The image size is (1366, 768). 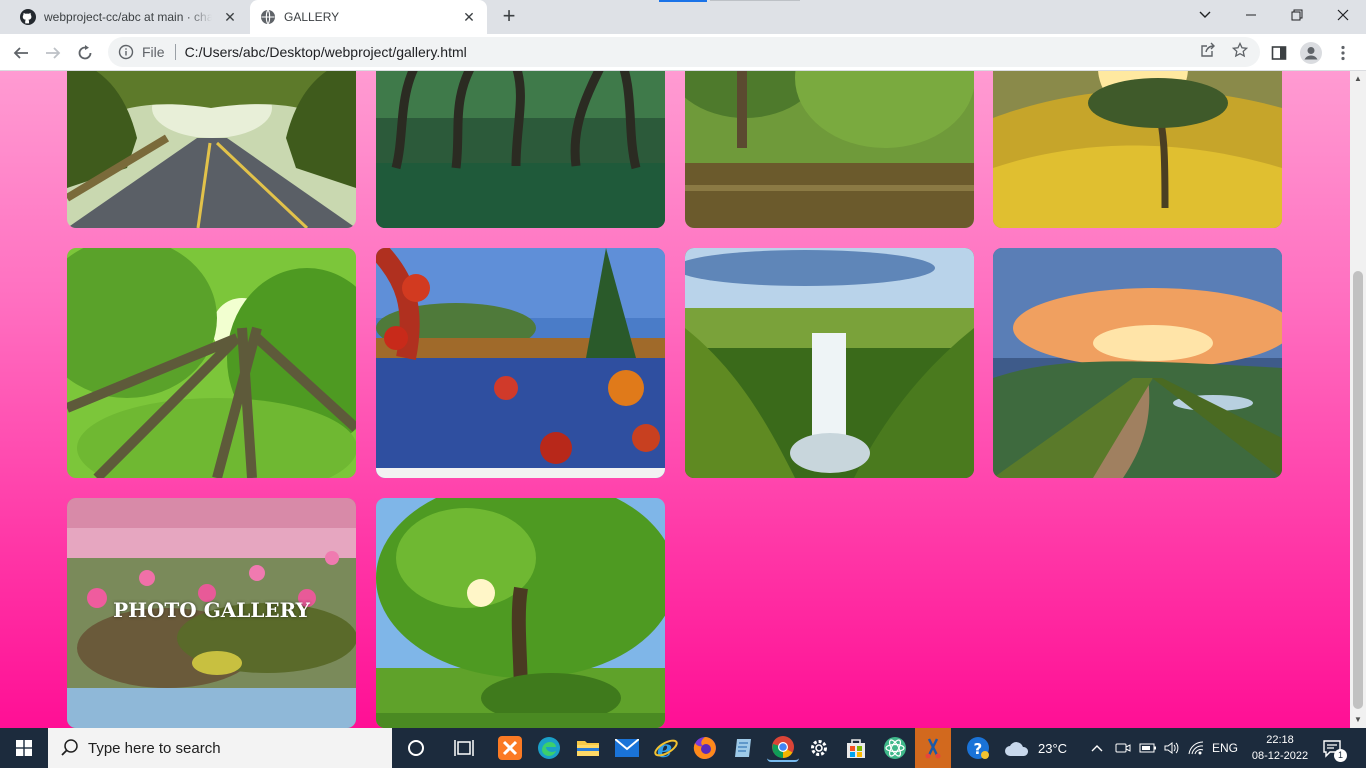 I want to click on back-icon, so click(x=21, y=53).